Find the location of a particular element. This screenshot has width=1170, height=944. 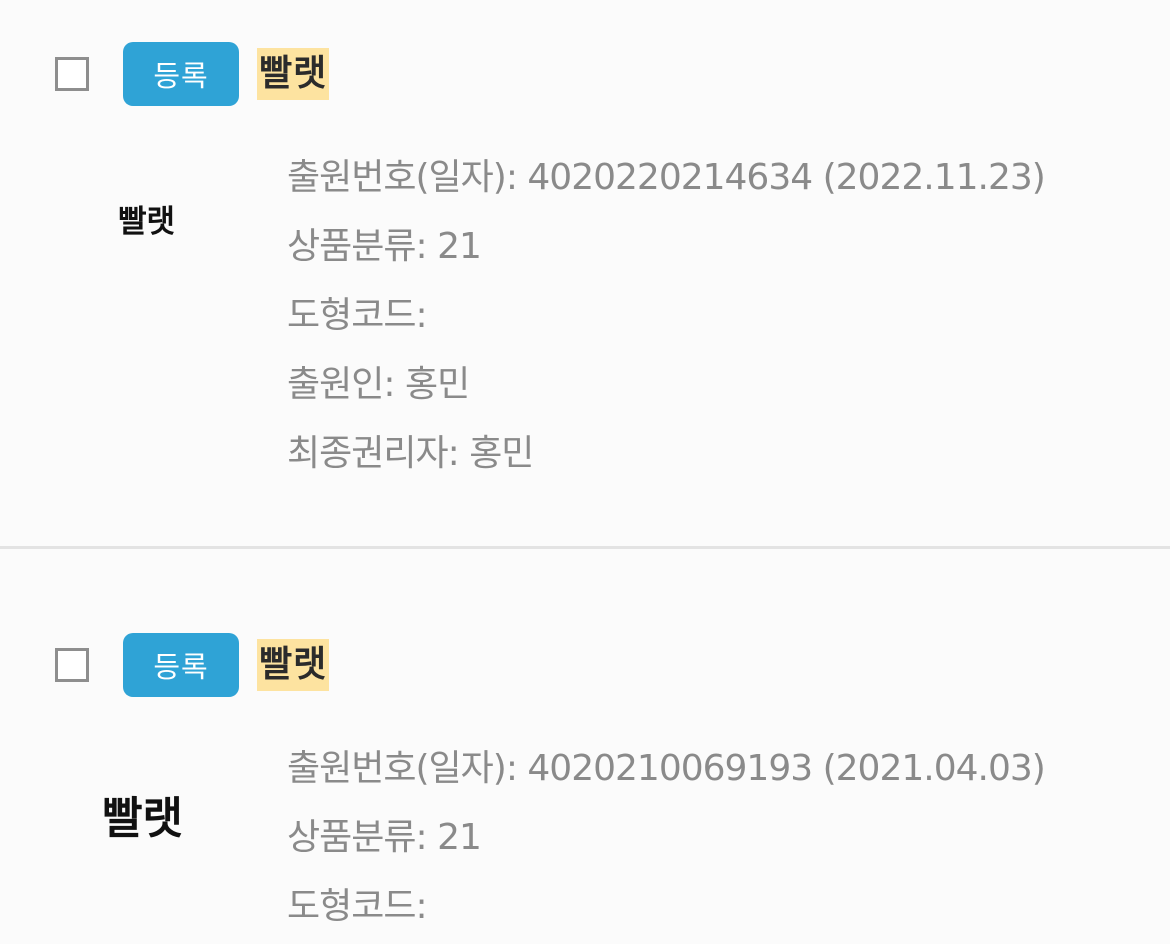

applicant-field: 출원인: 홍민 is located at coordinates (378, 384).